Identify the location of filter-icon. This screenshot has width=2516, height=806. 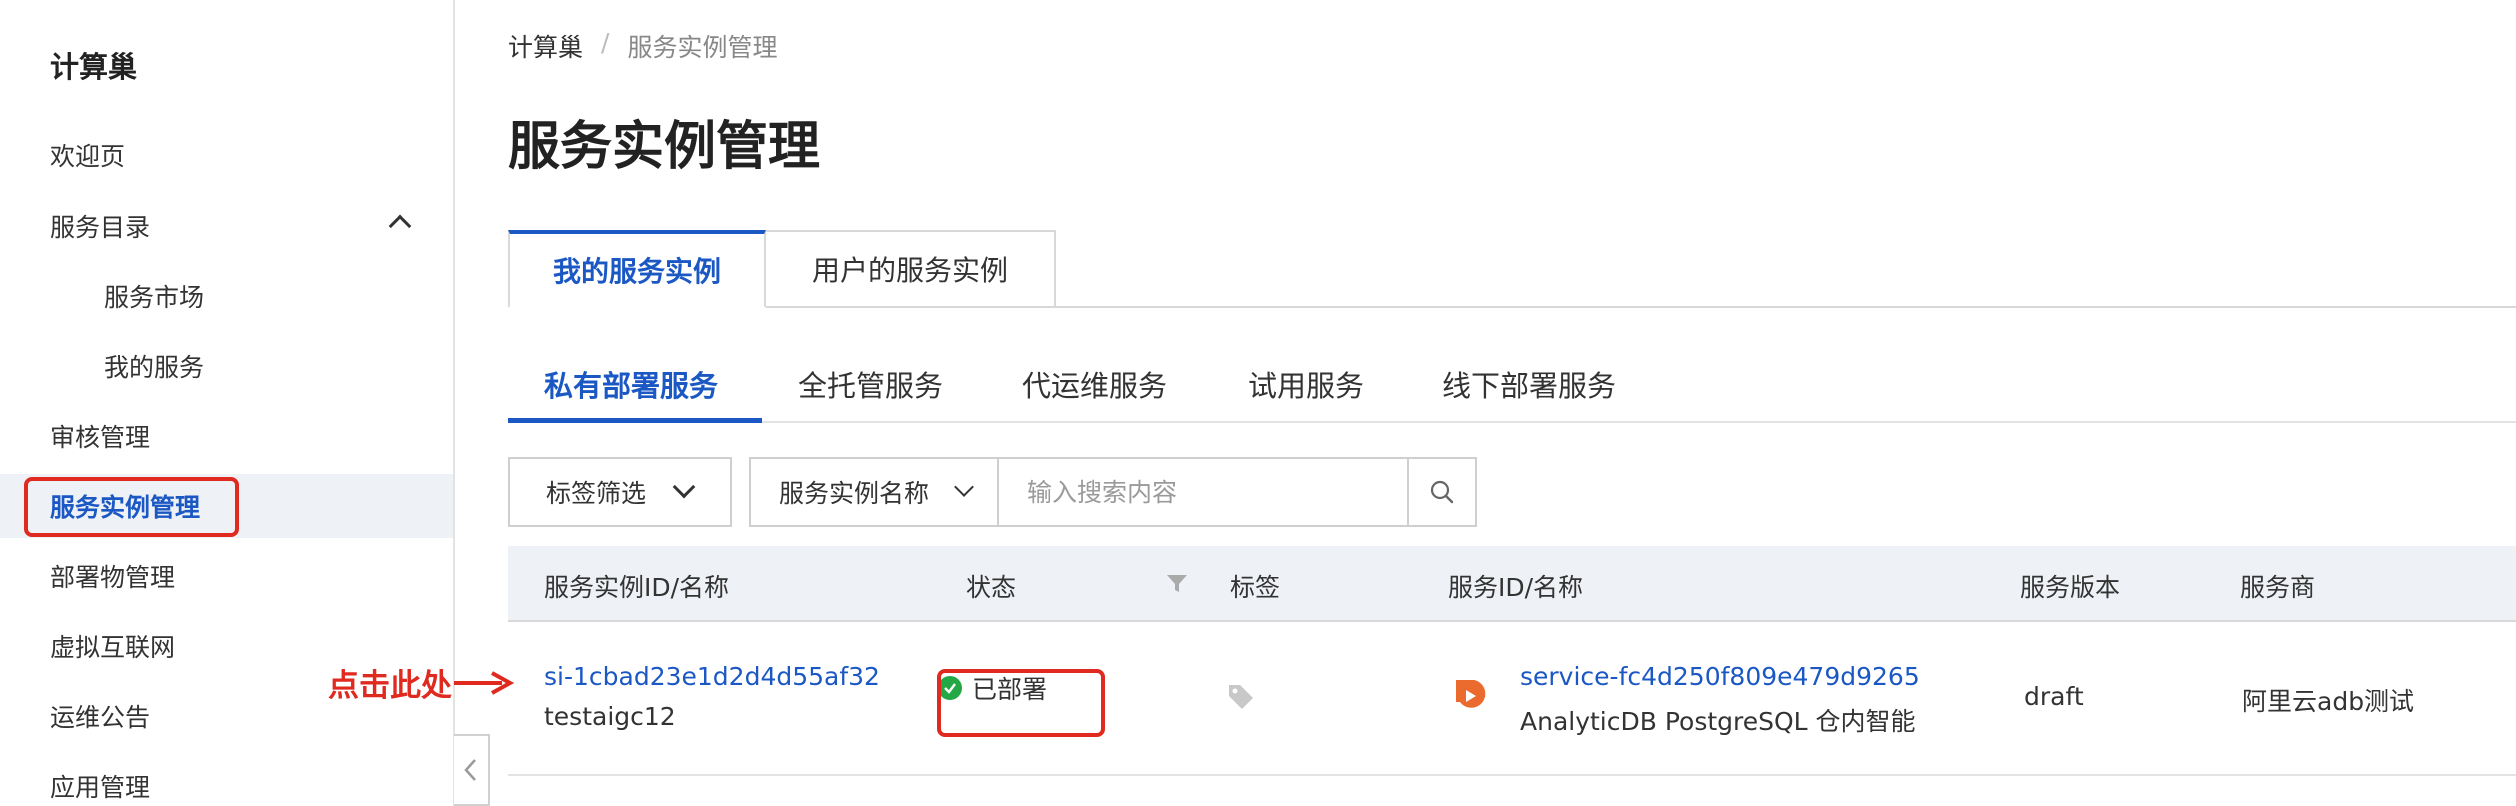
(1177, 584).